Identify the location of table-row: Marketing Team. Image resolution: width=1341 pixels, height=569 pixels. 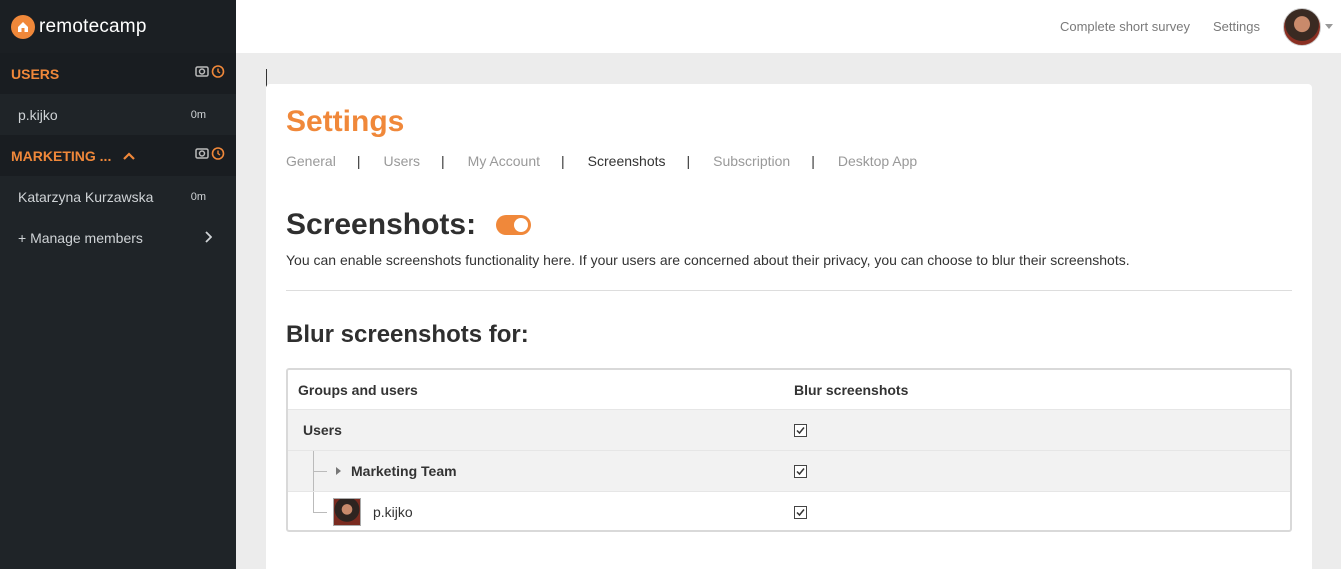
(789, 470).